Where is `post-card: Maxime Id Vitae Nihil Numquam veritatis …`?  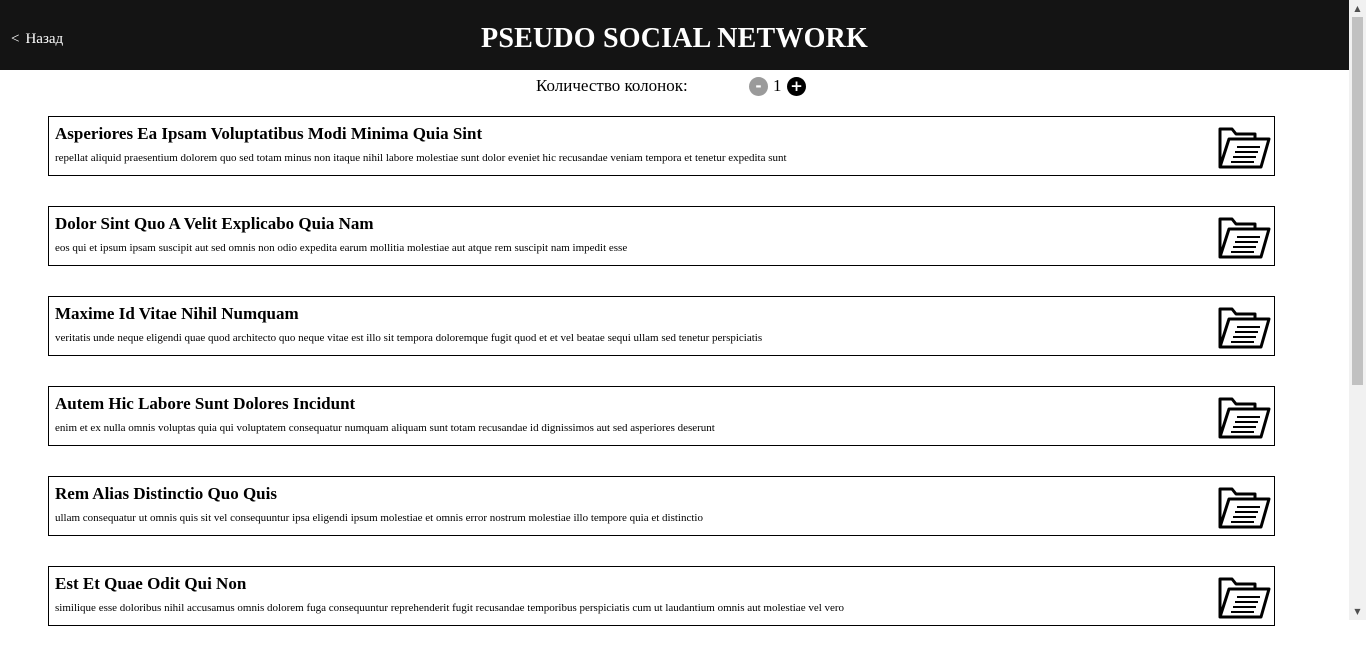 post-card: Maxime Id Vitae Nihil Numquam veritatis … is located at coordinates (661, 326).